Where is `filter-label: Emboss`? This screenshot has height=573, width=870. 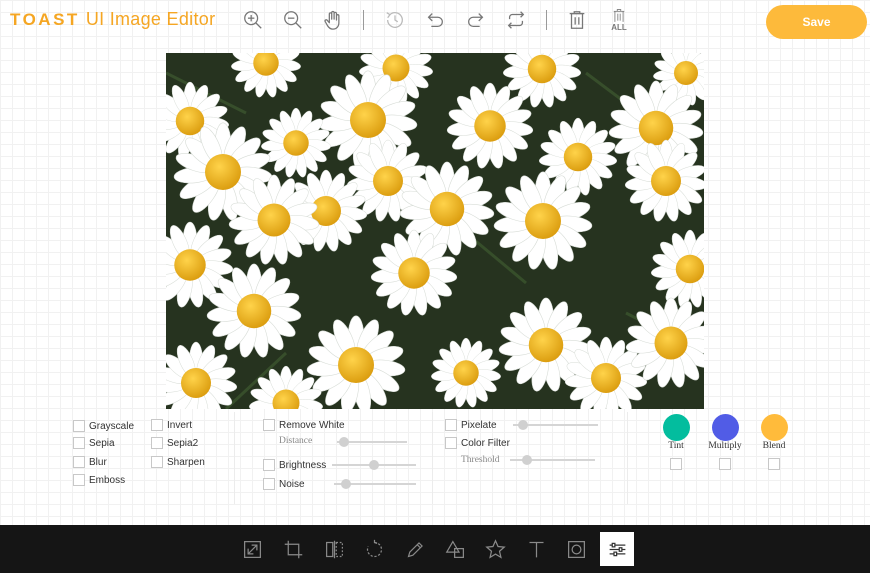
filter-label: Emboss is located at coordinates (107, 480).